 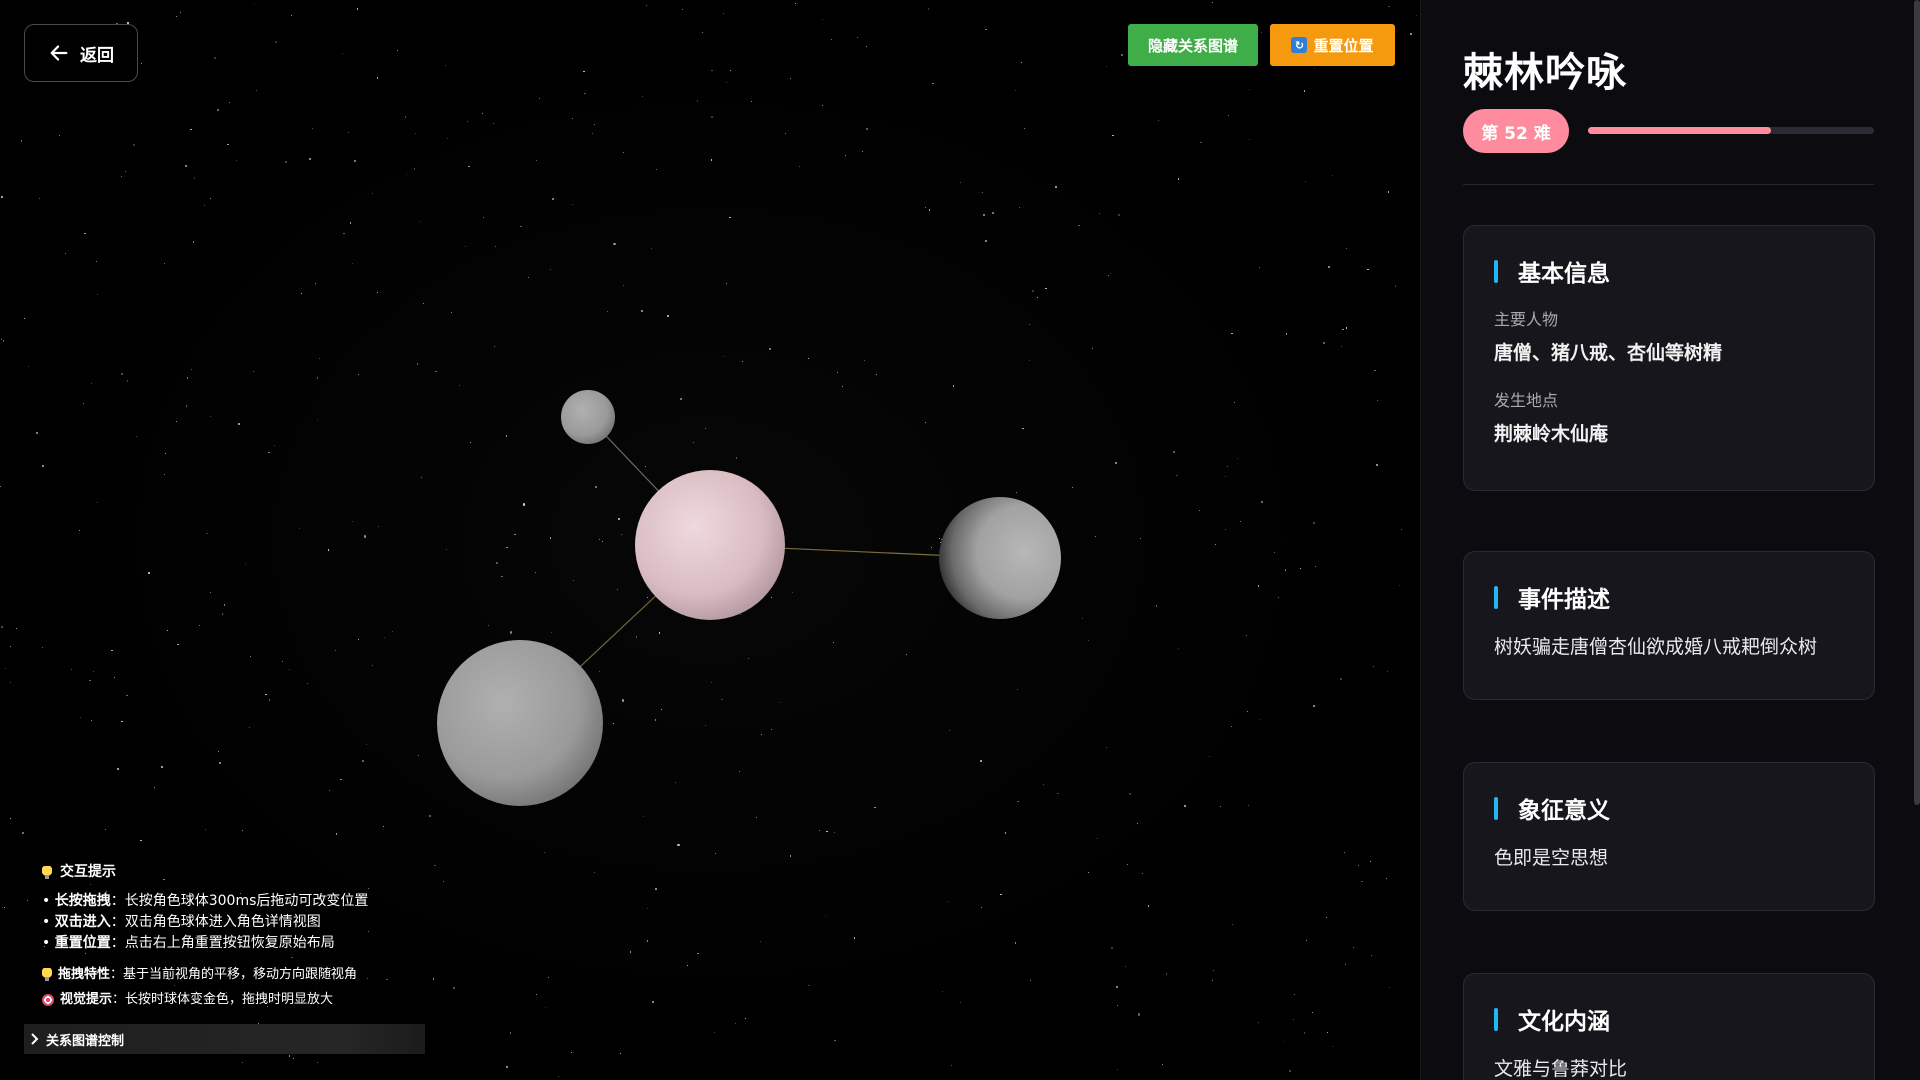 I want to click on tip-extra-item: 拖拽特性：基于当前视角的平移，移动方向跟随视角, so click(x=242, y=974).